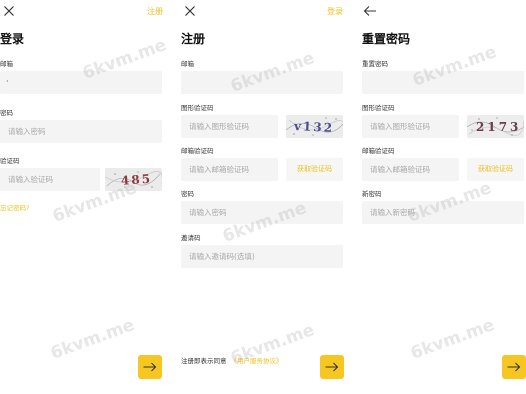 The width and height of the screenshot is (526, 394). Describe the element at coordinates (204, 361) in the screenshot. I see `agree-prefix: 注册即表示同意` at that location.